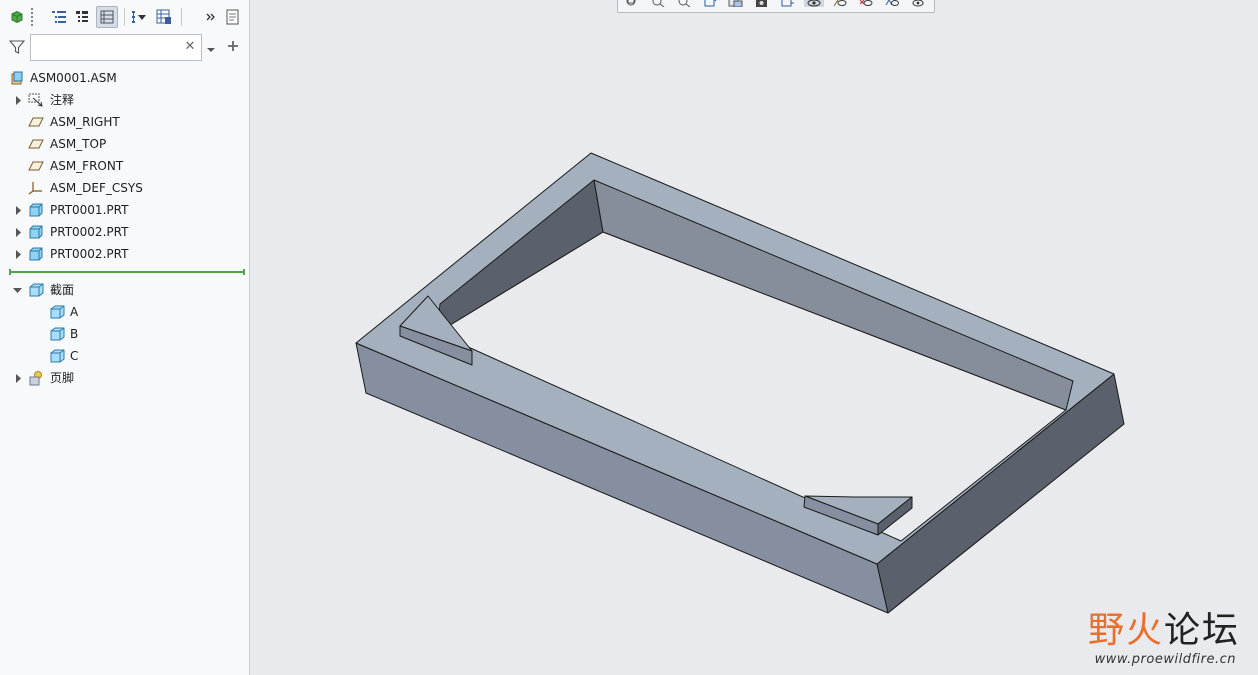  What do you see at coordinates (833, 295) in the screenshot?
I see `frame-inner-back-wall` at bounding box center [833, 295].